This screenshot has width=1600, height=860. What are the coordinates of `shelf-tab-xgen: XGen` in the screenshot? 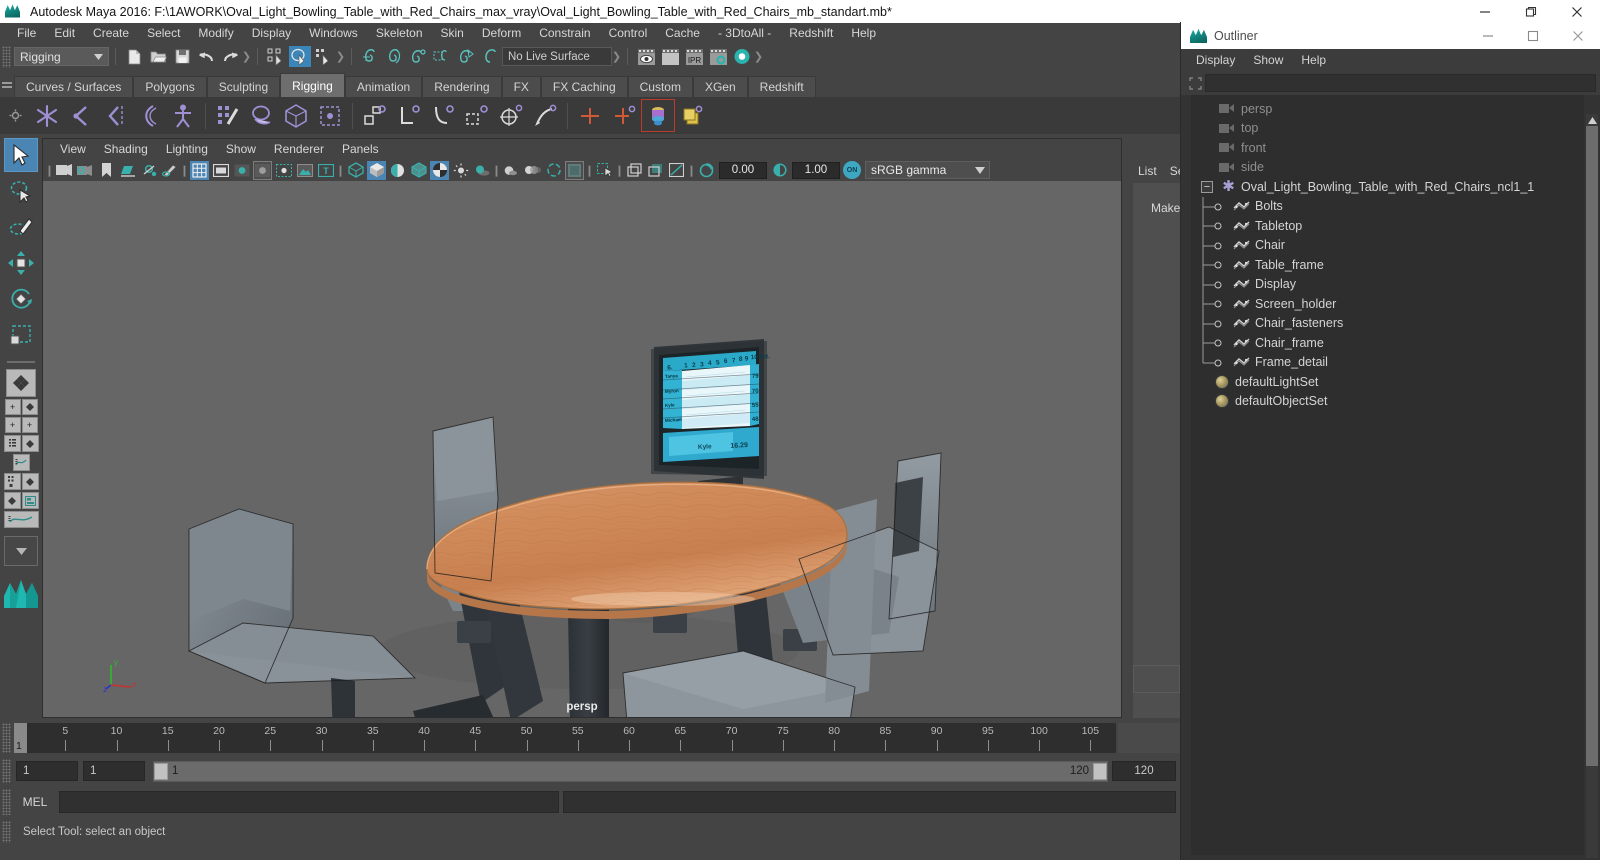 It's located at (720, 86).